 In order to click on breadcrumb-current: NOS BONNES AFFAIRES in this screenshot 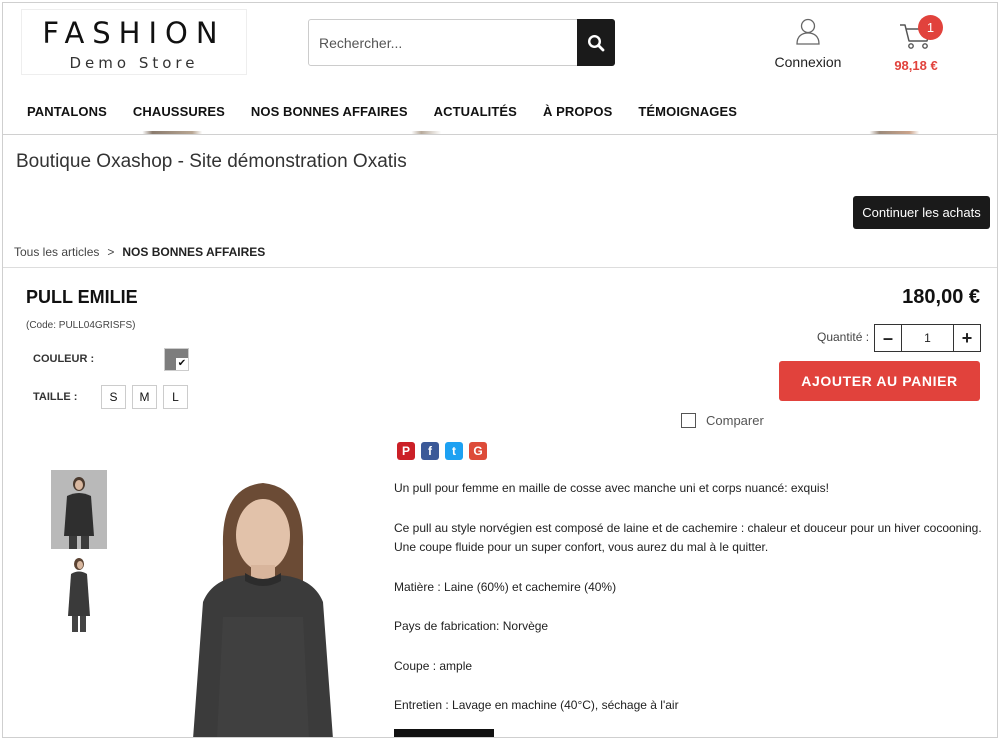, I will do `click(193, 252)`.